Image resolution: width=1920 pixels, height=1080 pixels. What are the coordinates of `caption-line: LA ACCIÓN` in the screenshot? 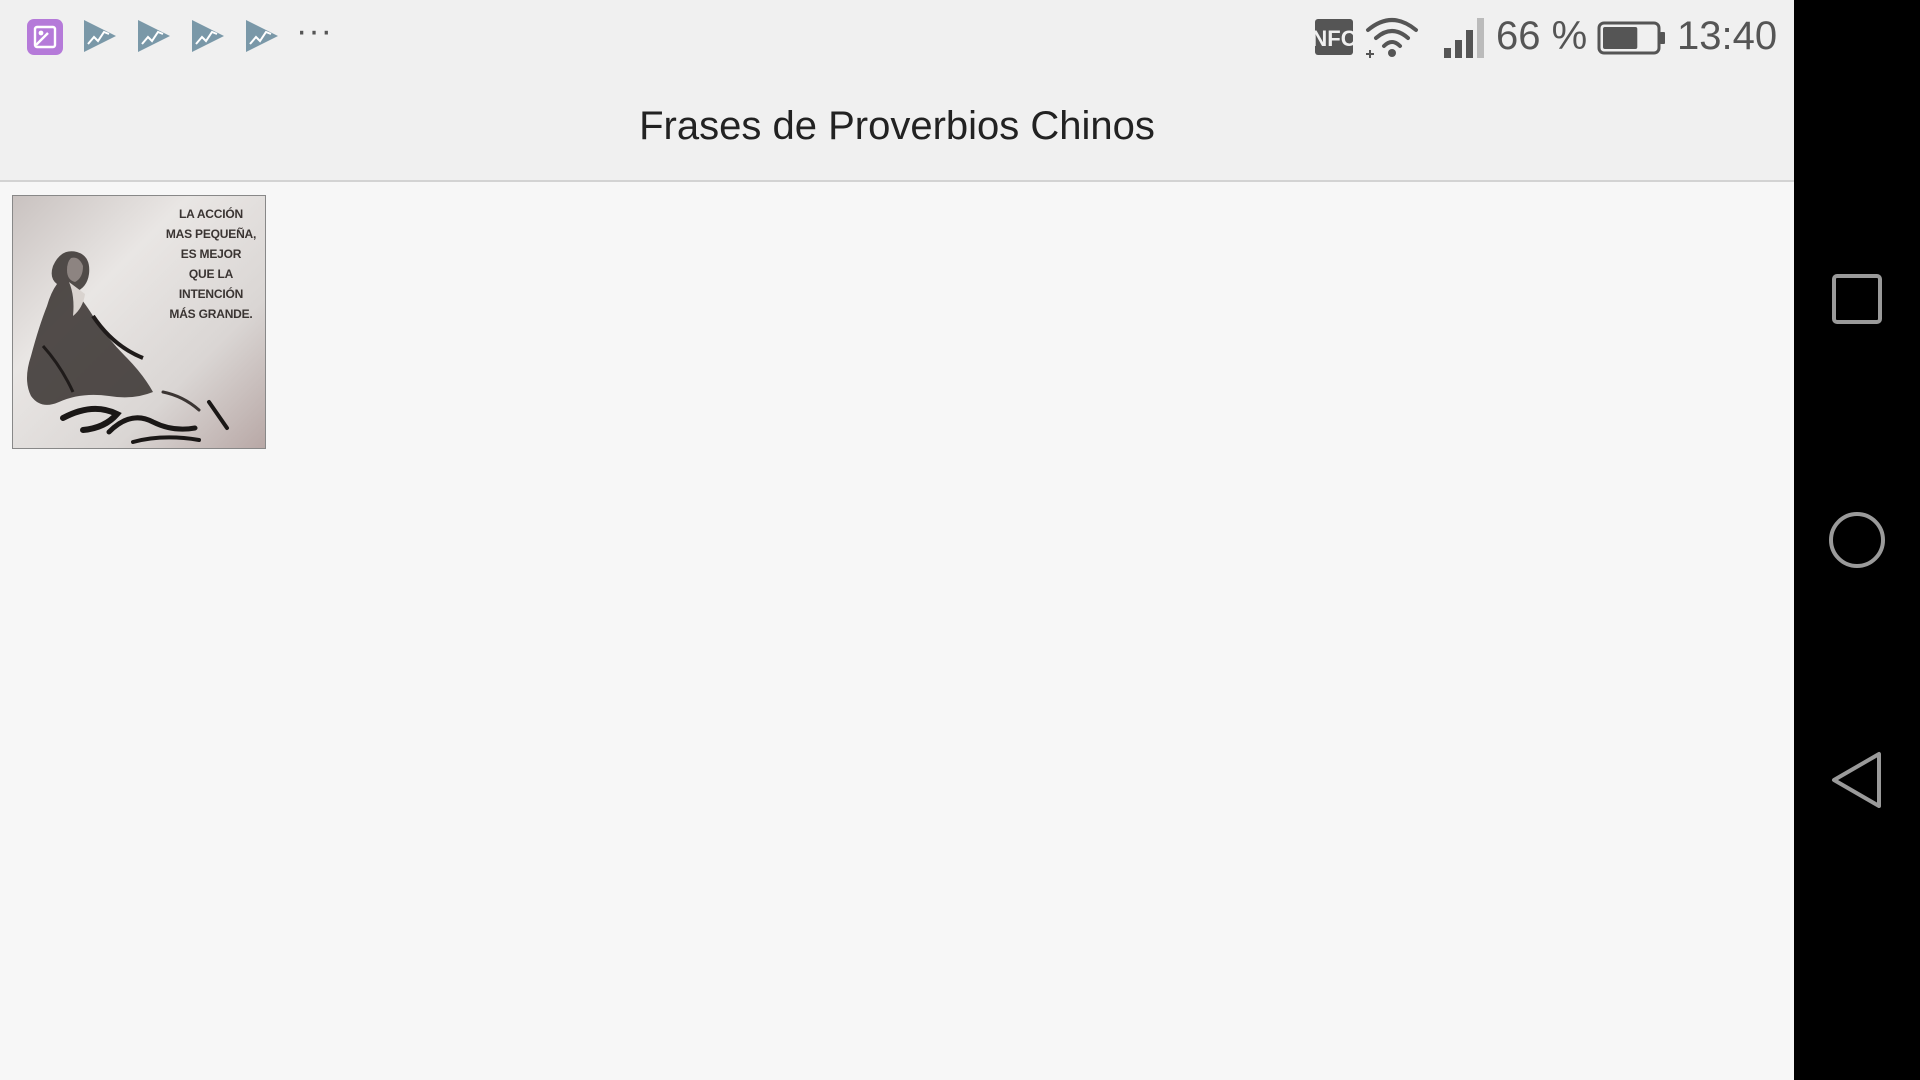 It's located at (211, 214).